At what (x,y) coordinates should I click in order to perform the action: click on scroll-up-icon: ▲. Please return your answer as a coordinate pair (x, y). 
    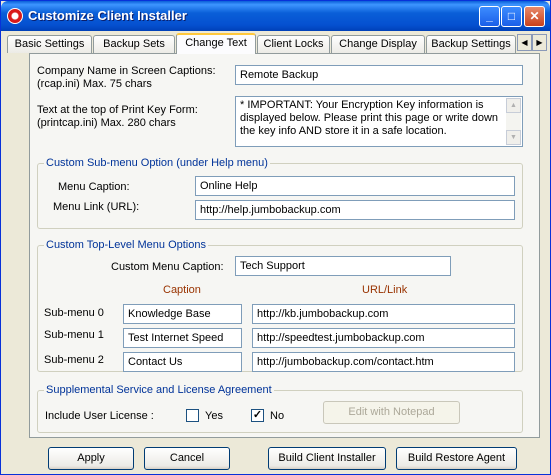
    Looking at the image, I should click on (513, 105).